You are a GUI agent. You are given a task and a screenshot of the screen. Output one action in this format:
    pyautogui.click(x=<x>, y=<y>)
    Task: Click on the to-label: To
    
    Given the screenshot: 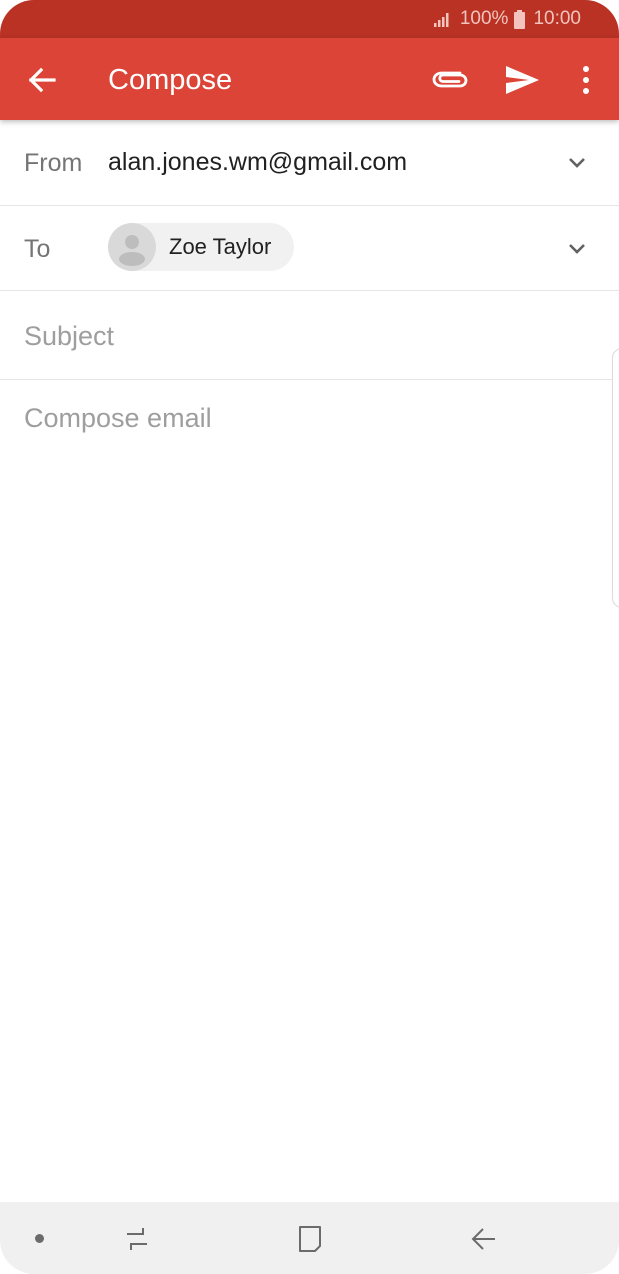 What is the action you would take?
    pyautogui.click(x=37, y=249)
    